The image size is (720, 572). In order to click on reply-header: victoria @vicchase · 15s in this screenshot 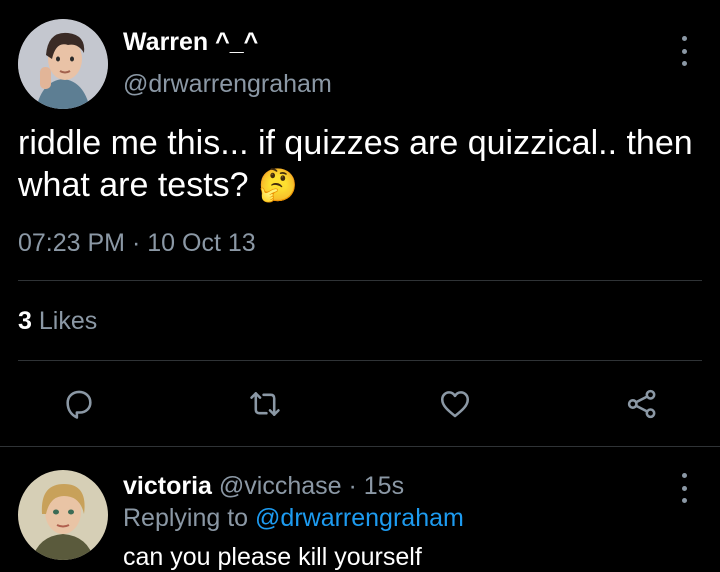, I will do `click(263, 486)`.